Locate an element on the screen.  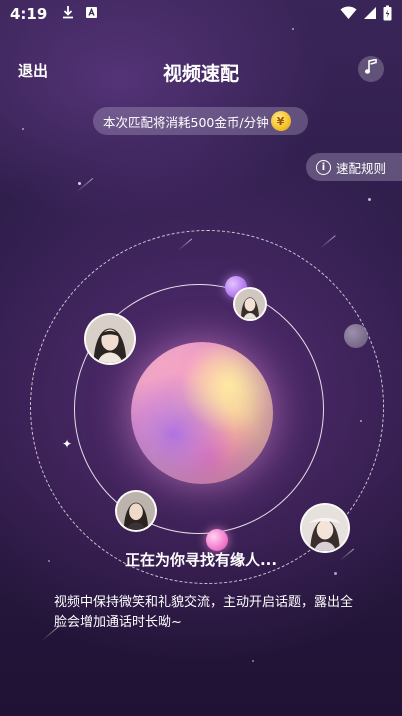
cost-notice-text: 本次匹配将消耗500金币/分钟 is located at coordinates (186, 122).